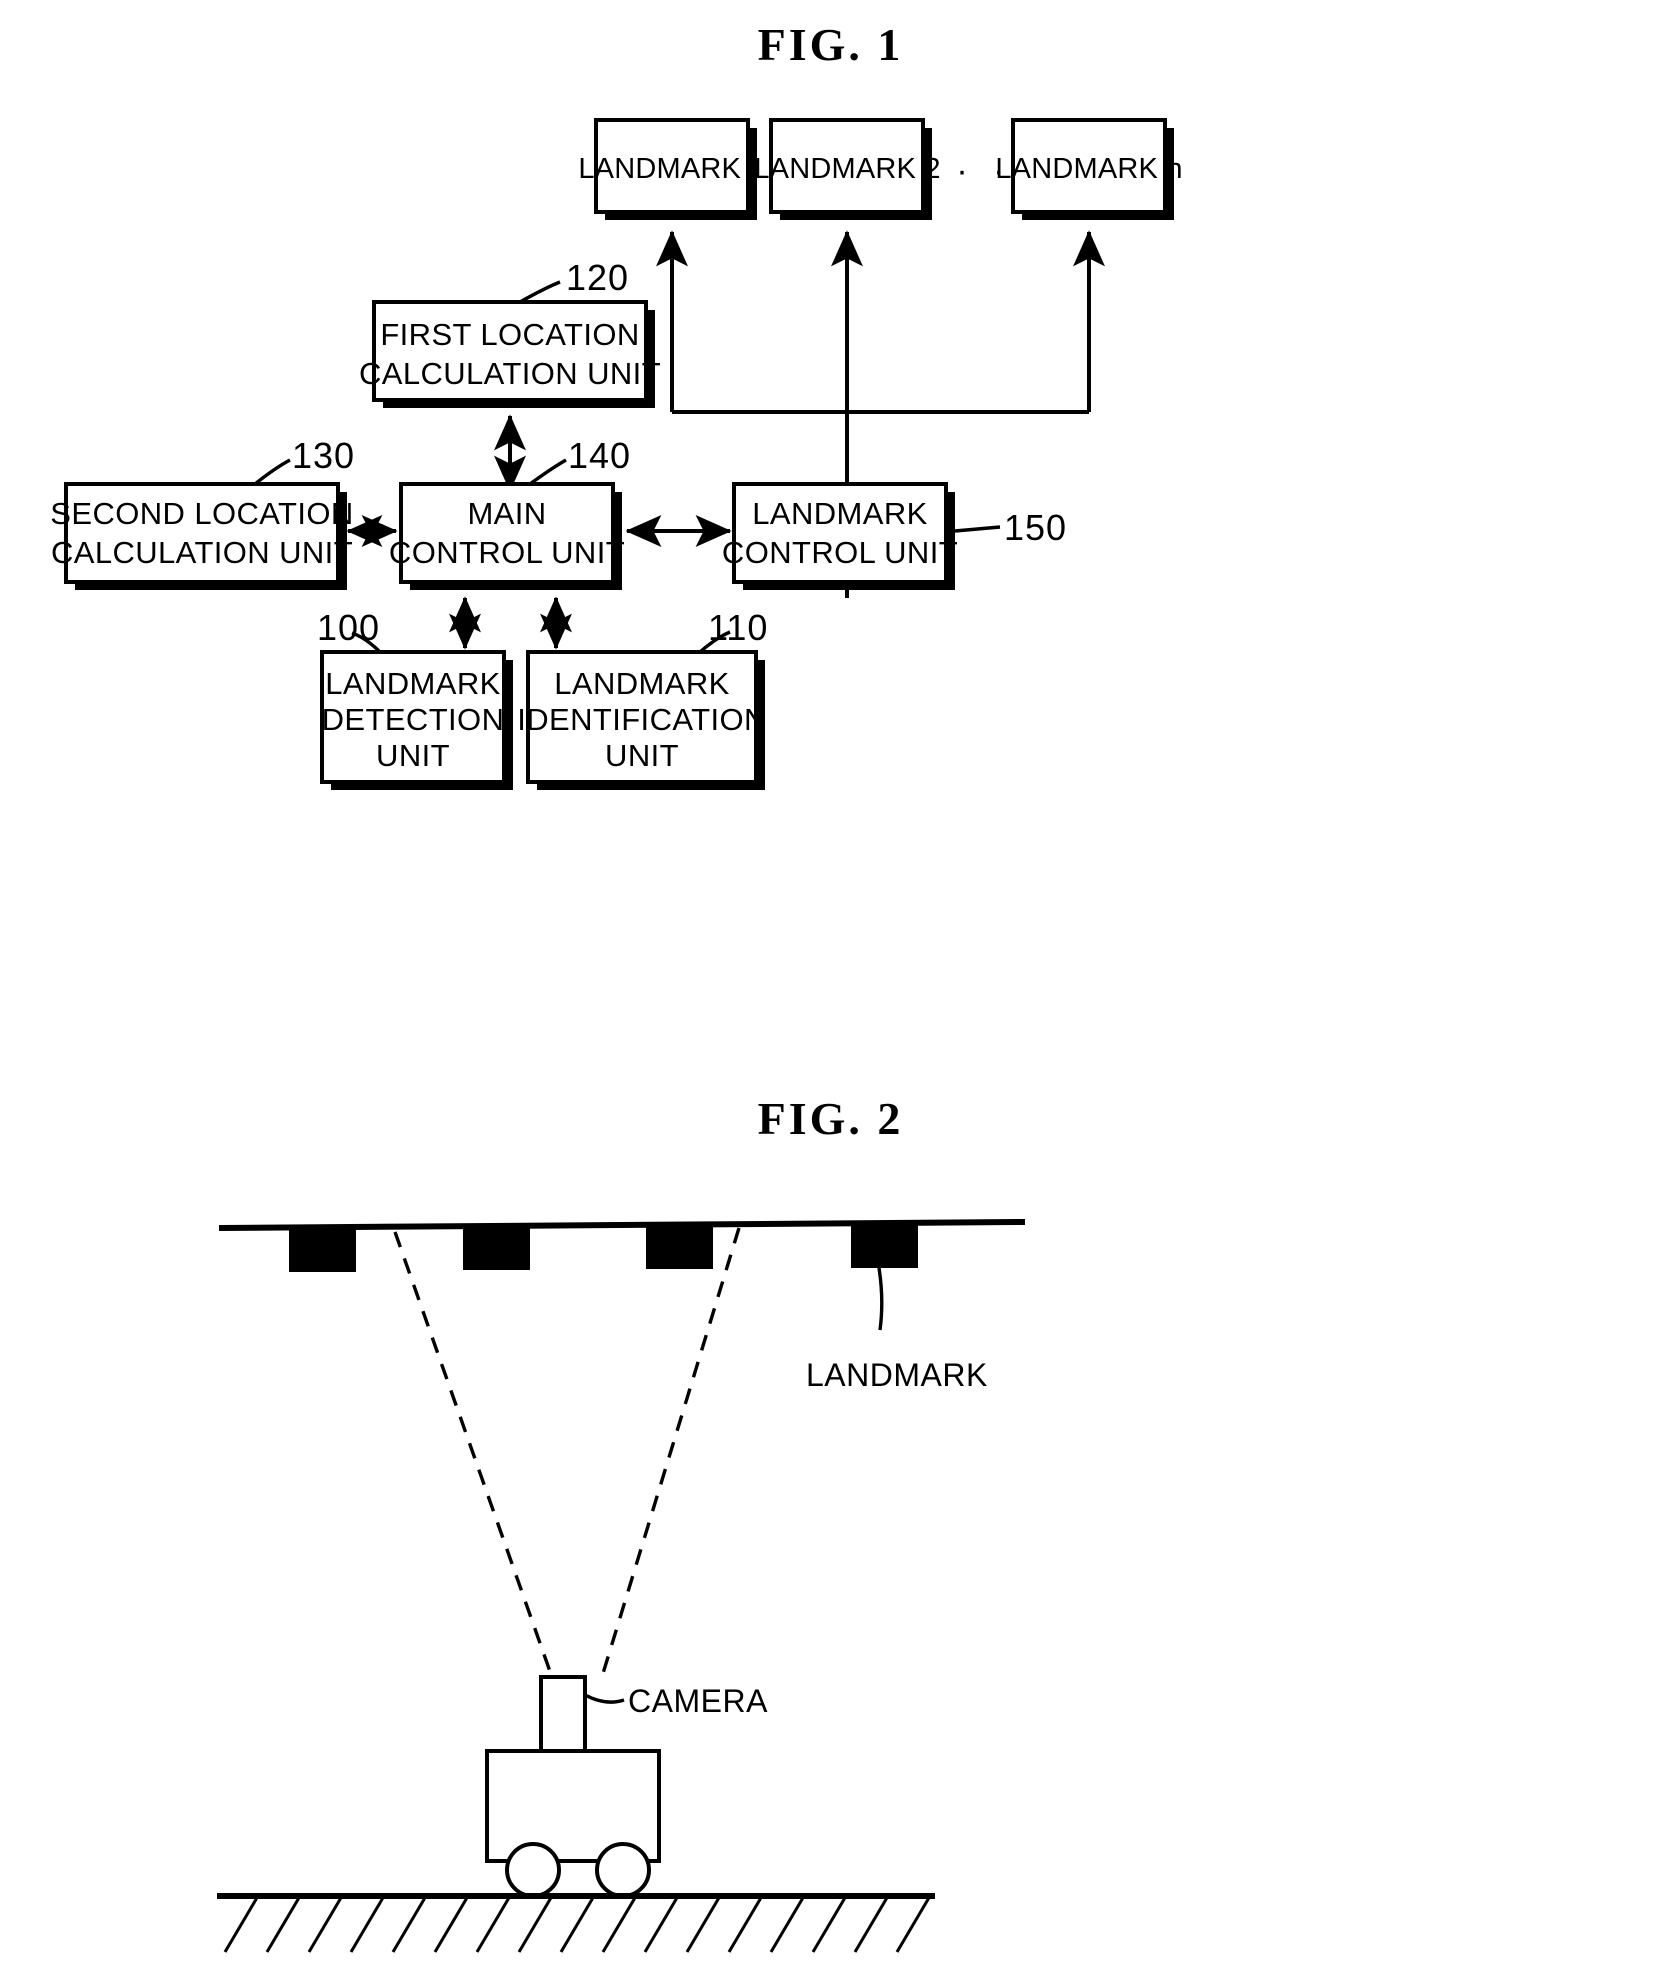 The image size is (1661, 1968). What do you see at coordinates (506, 513) in the screenshot?
I see `block-main-control-line-1: MAIN` at bounding box center [506, 513].